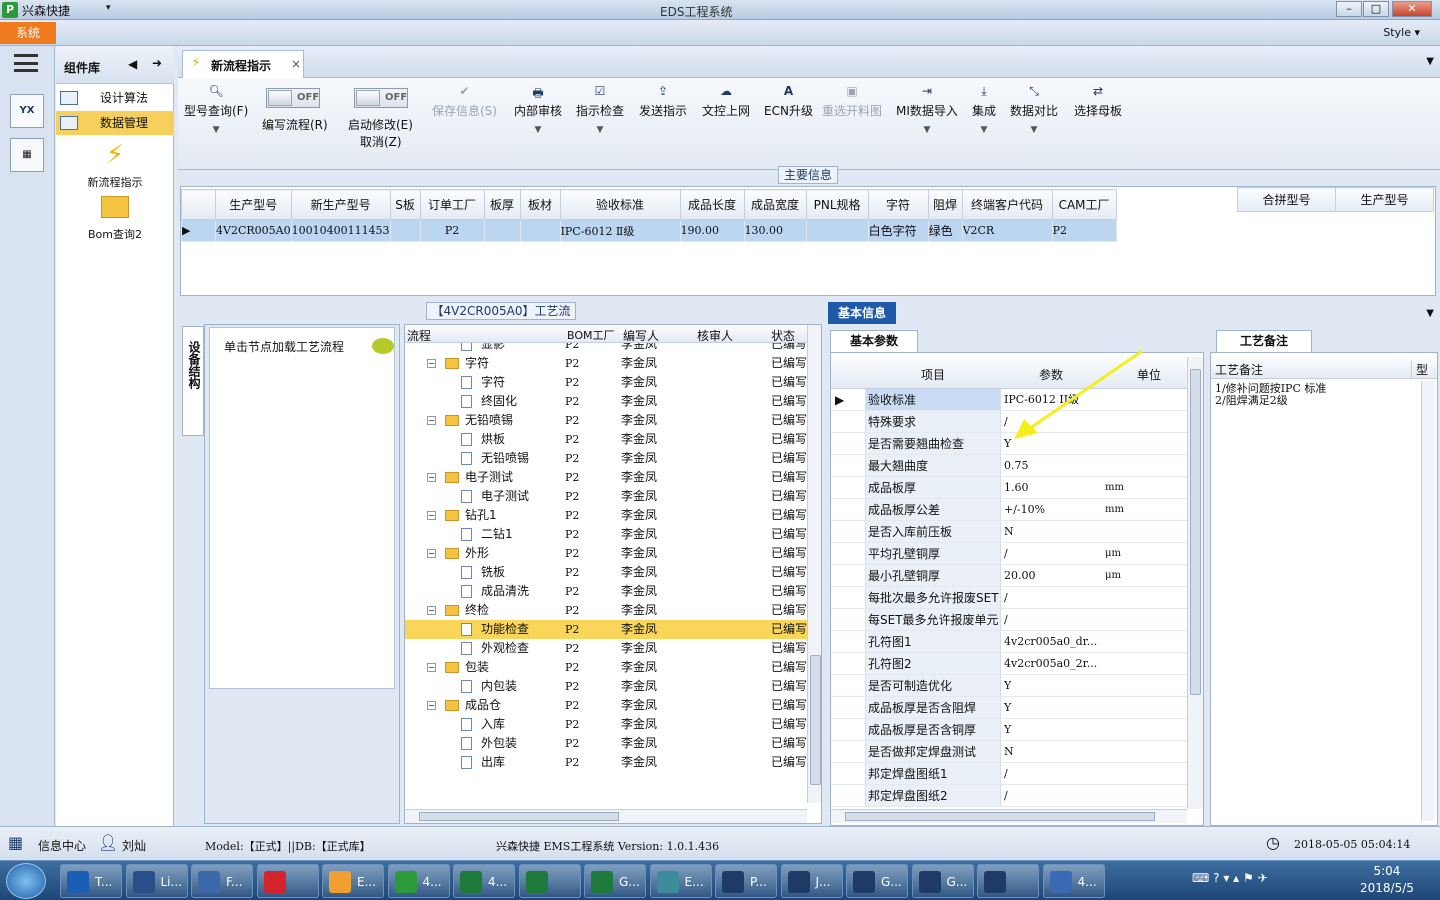  What do you see at coordinates (115, 98) in the screenshot?
I see `component-item-design: 设计算法` at bounding box center [115, 98].